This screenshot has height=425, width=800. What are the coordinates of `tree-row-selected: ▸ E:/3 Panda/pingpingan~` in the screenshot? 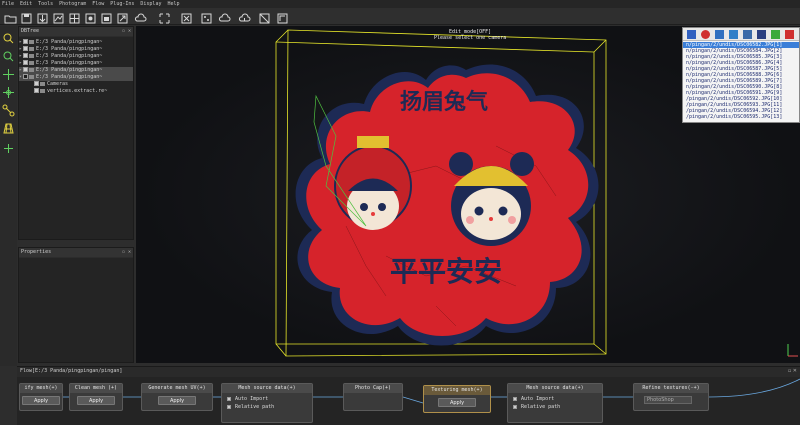 It's located at (76, 70).